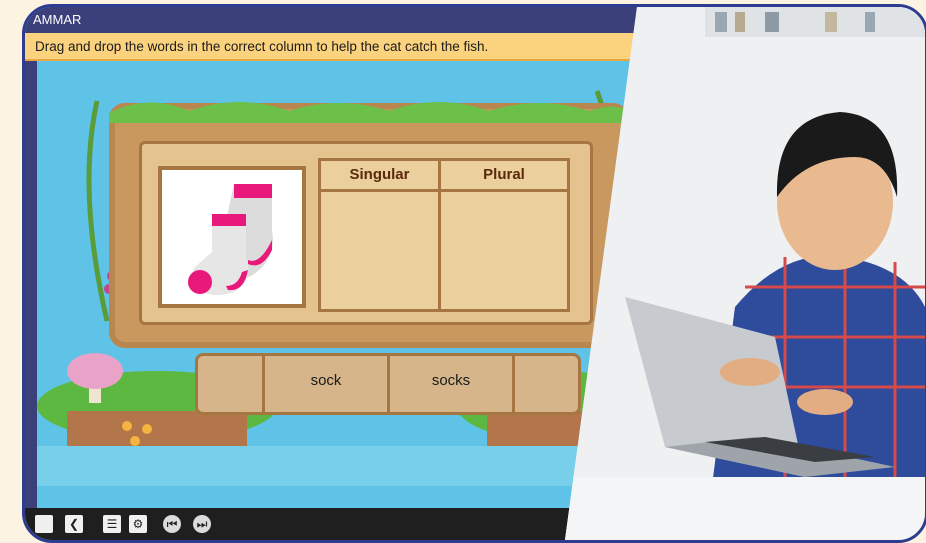 The height and width of the screenshot is (543, 926). What do you see at coordinates (74, 524) in the screenshot?
I see `back-arrow-icon: ❮` at bounding box center [74, 524].